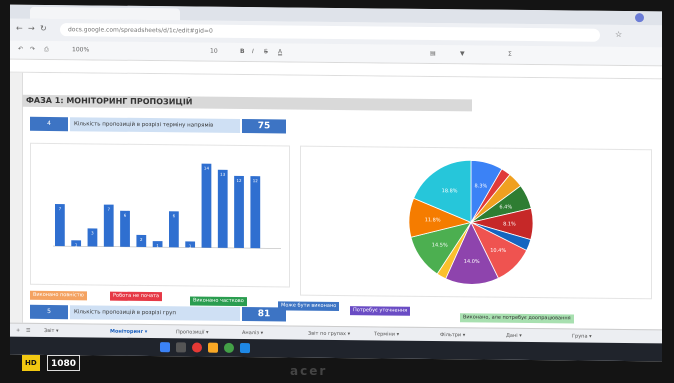  I want to click on forward-icon: →, so click(31, 28).